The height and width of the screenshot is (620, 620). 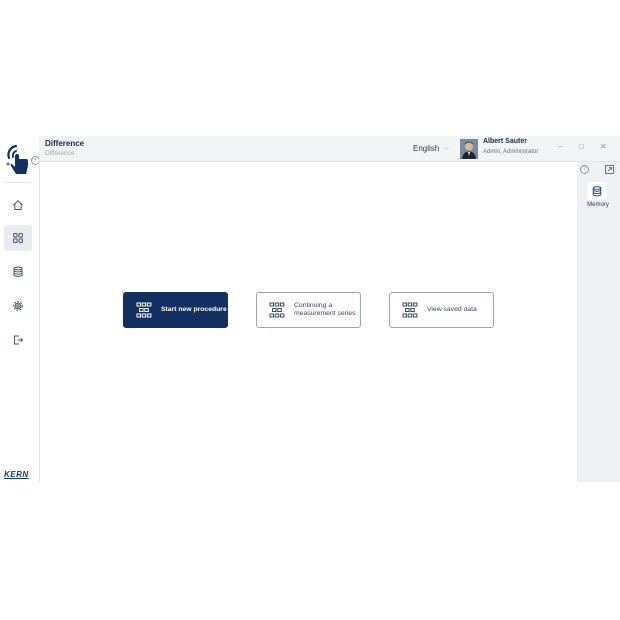 I want to click on continue-measurement-series-label: Continuing a measurement series, so click(x=325, y=310).